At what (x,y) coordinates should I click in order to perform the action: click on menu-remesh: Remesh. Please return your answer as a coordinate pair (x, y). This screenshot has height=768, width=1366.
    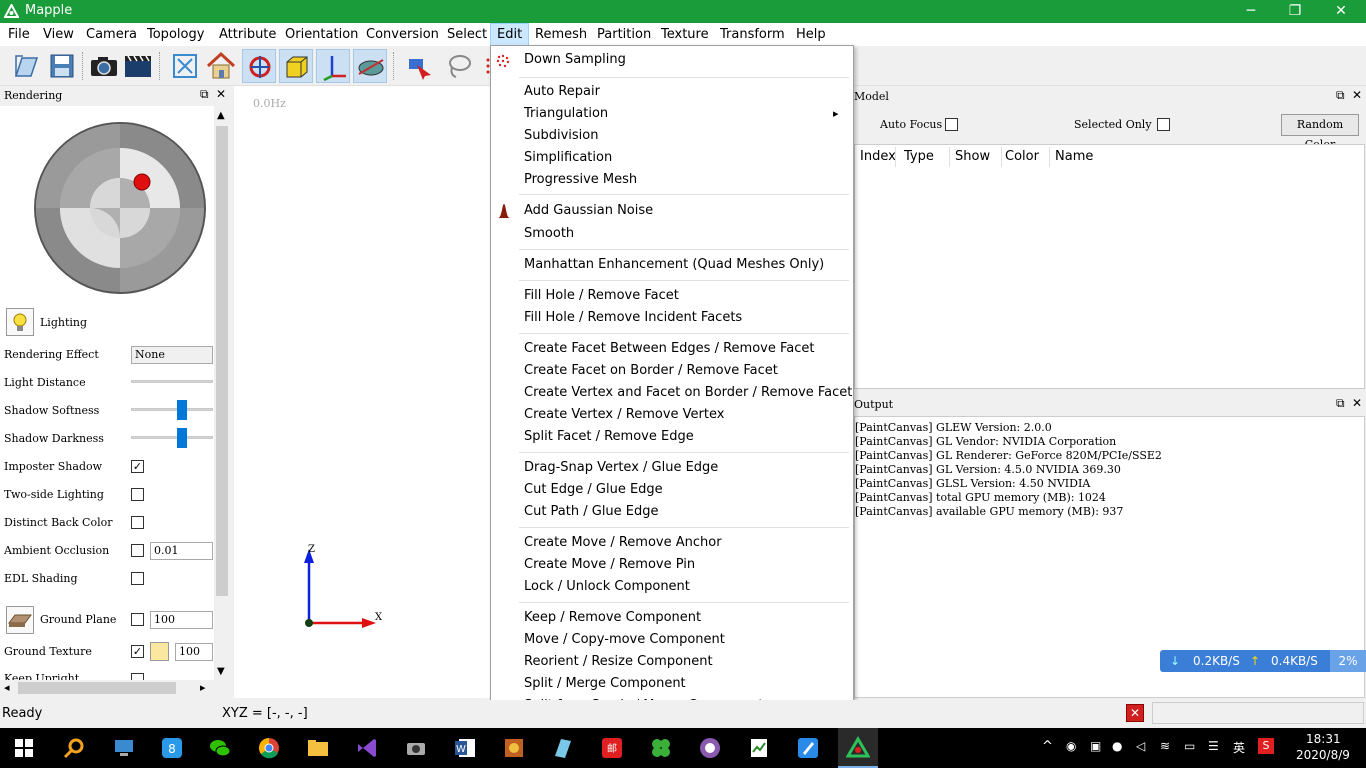
    Looking at the image, I should click on (561, 34).